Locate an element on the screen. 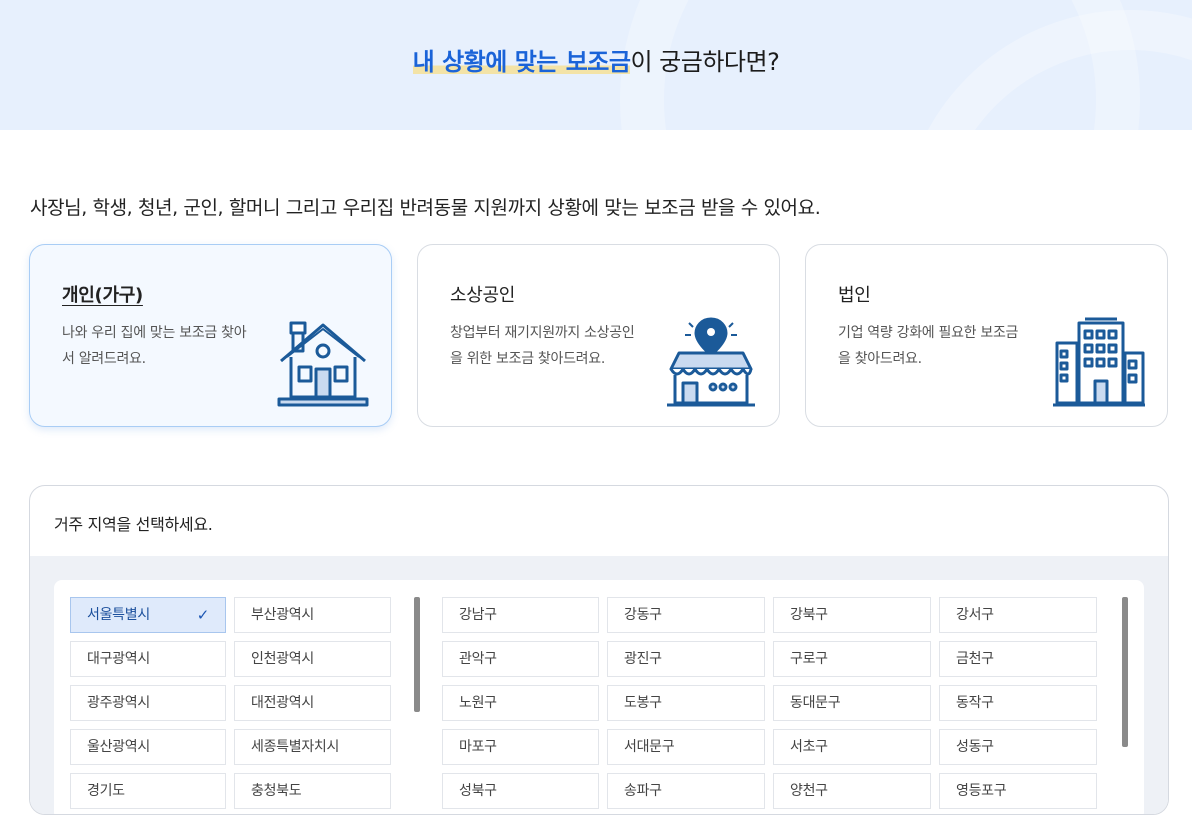  region-heading: 거주 지역을 선택하세요. is located at coordinates (133, 524).